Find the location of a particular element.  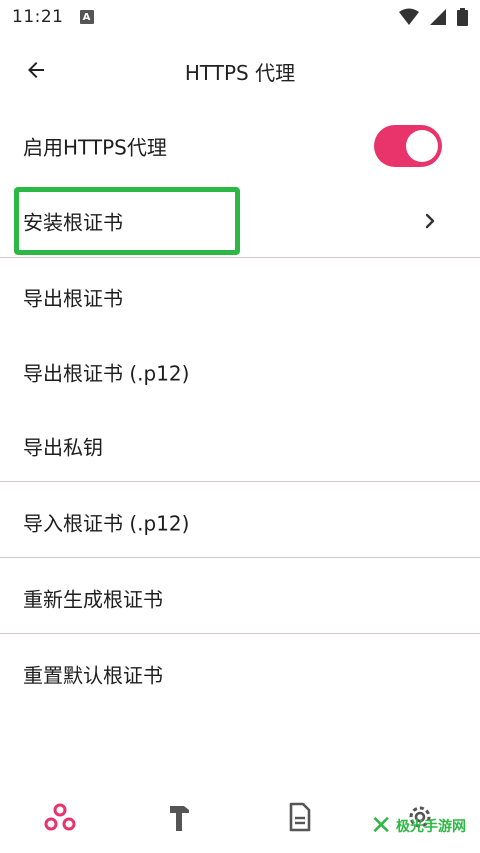

chevron-right-icon is located at coordinates (430, 221).